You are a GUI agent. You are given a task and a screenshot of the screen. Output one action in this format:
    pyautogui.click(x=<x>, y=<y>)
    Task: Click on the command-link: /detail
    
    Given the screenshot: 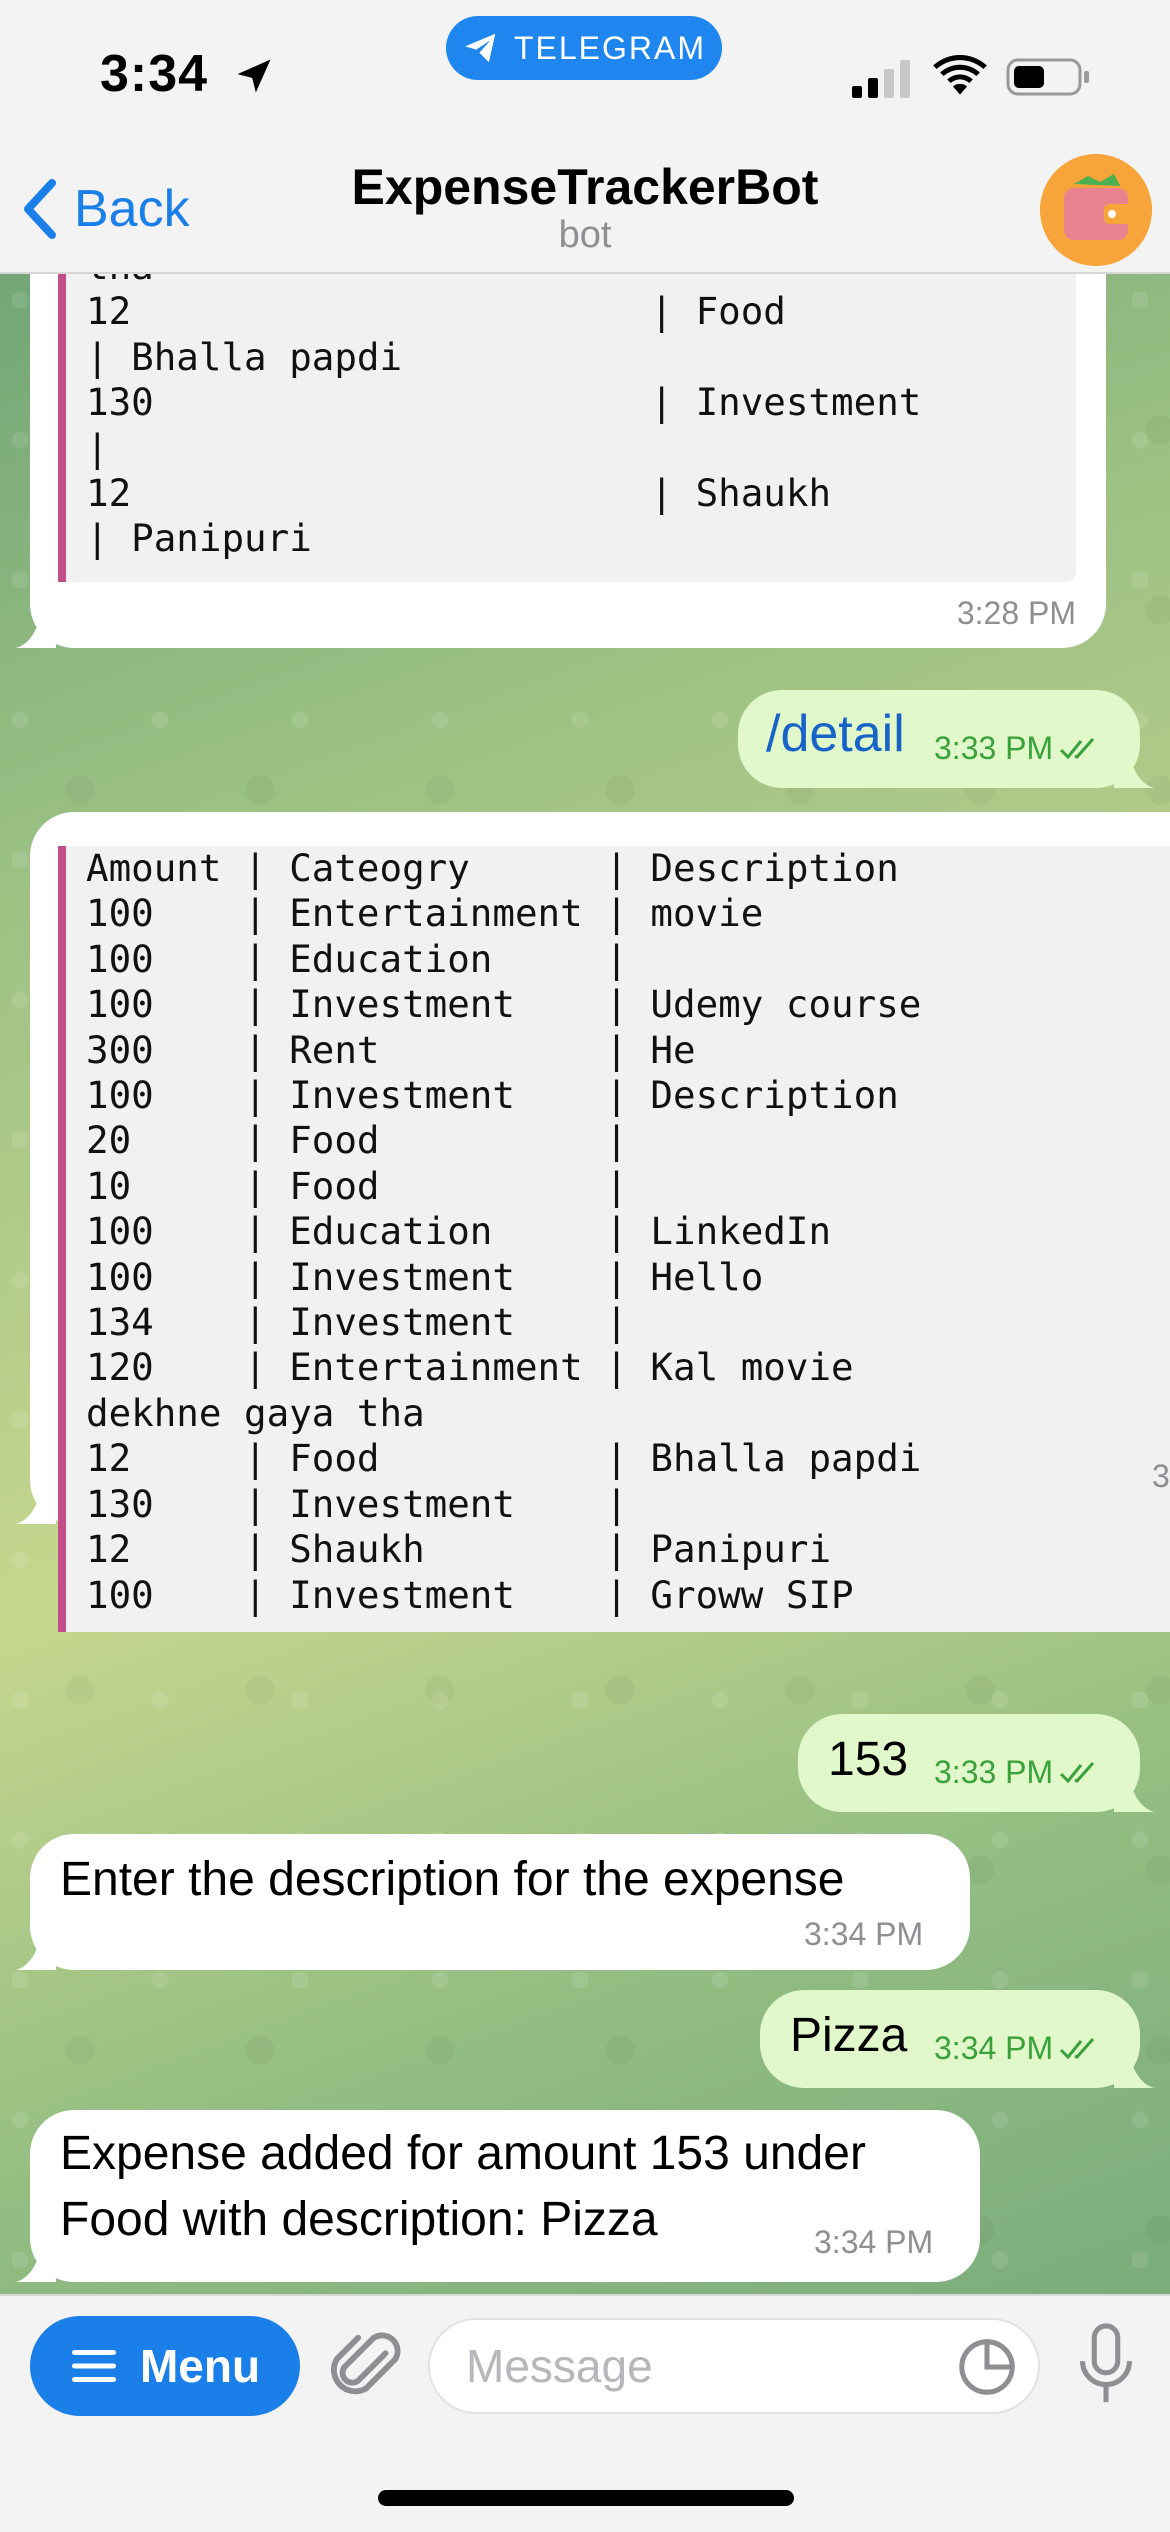 What is the action you would take?
    pyautogui.click(x=835, y=734)
    